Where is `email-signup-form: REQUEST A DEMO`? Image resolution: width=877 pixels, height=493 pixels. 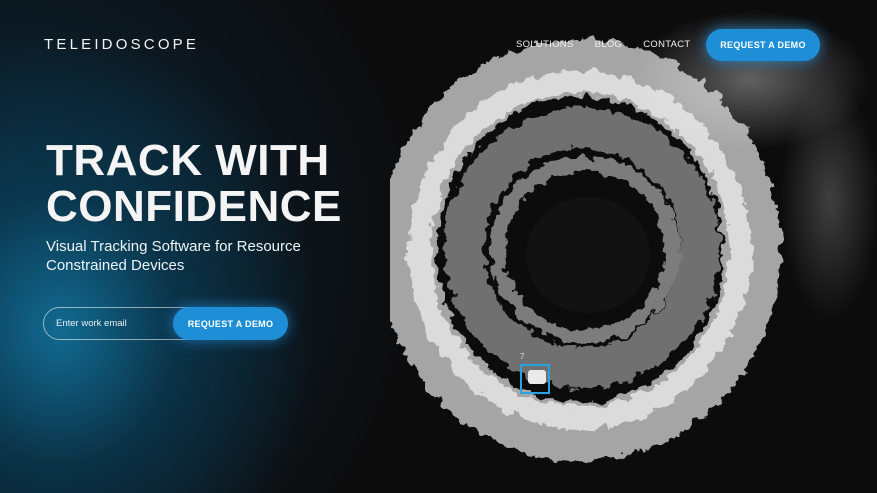 email-signup-form: REQUEST A DEMO is located at coordinates (166, 323).